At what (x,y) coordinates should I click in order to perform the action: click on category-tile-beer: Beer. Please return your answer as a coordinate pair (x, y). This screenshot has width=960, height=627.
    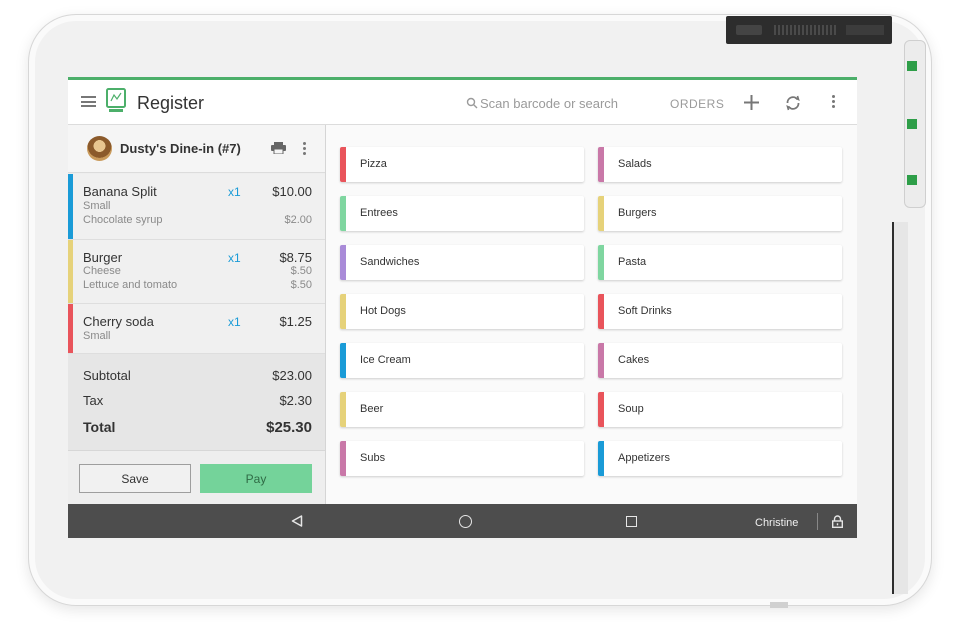
    Looking at the image, I should click on (462, 409).